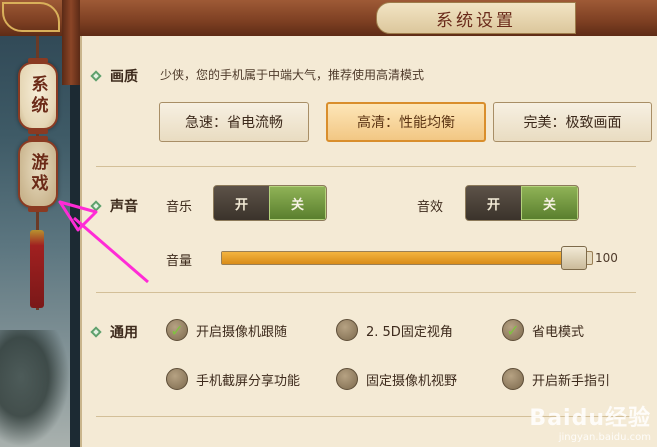 This screenshot has height=447, width=657. I want to click on power-saving-label: 省电模式, so click(558, 332).